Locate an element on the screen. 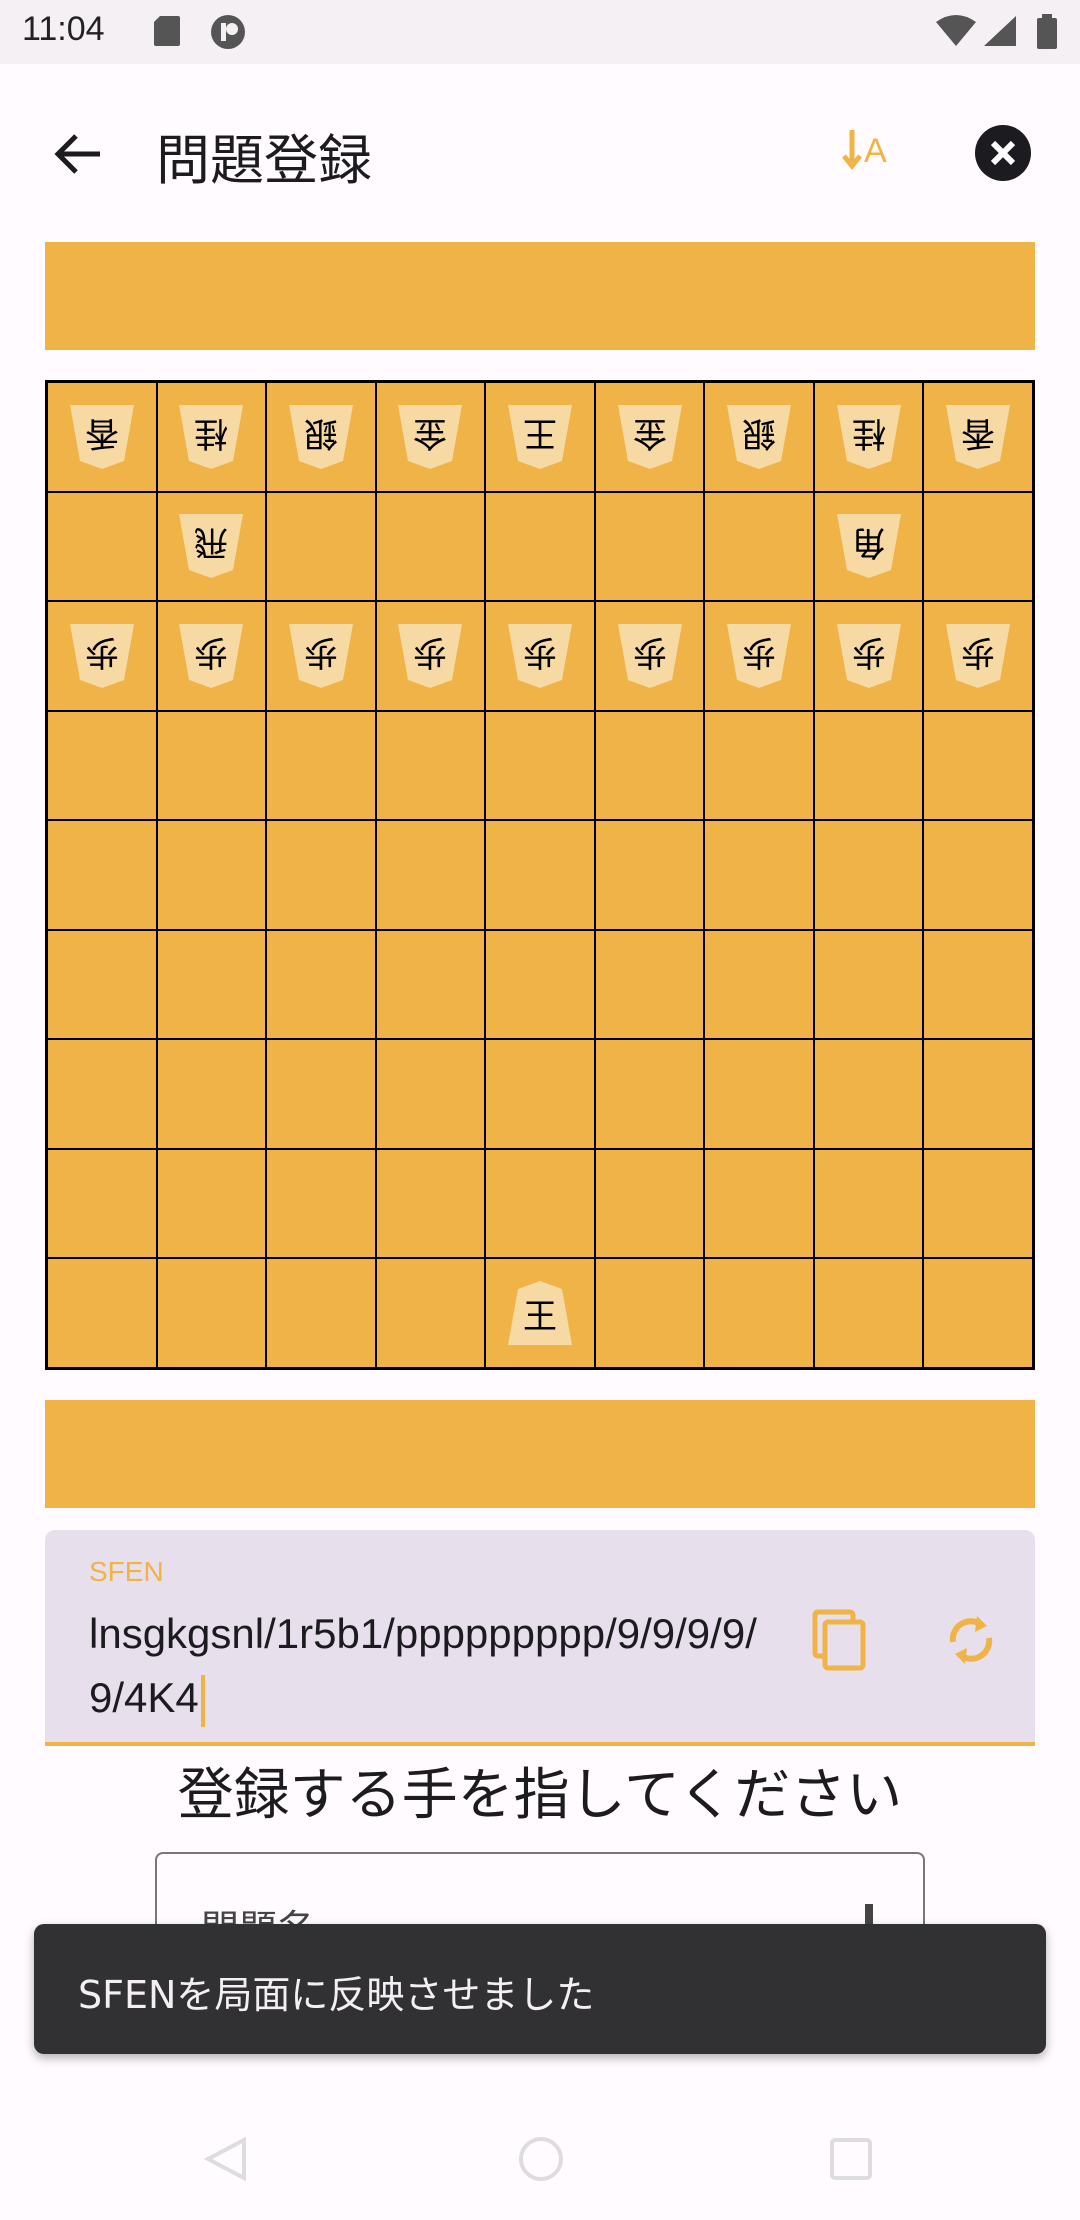  sfen-input: lnsgkgsnl/1r5b1/ppppppppp/9/9/9/9/9/4K4 is located at coordinates (429, 1666).